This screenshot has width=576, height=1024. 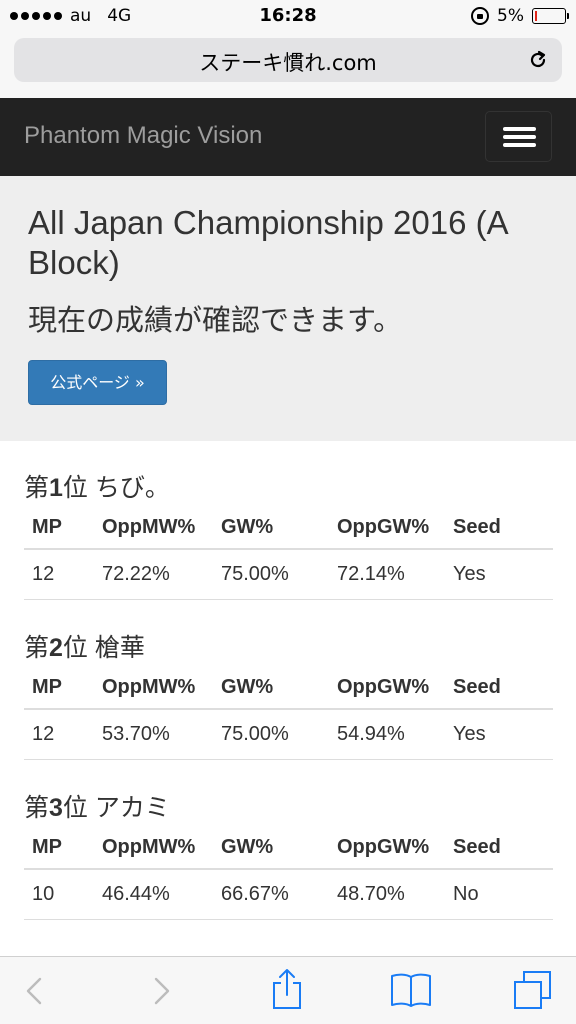 I want to click on navbar-brand: Phantom Magic Vision, so click(x=143, y=136).